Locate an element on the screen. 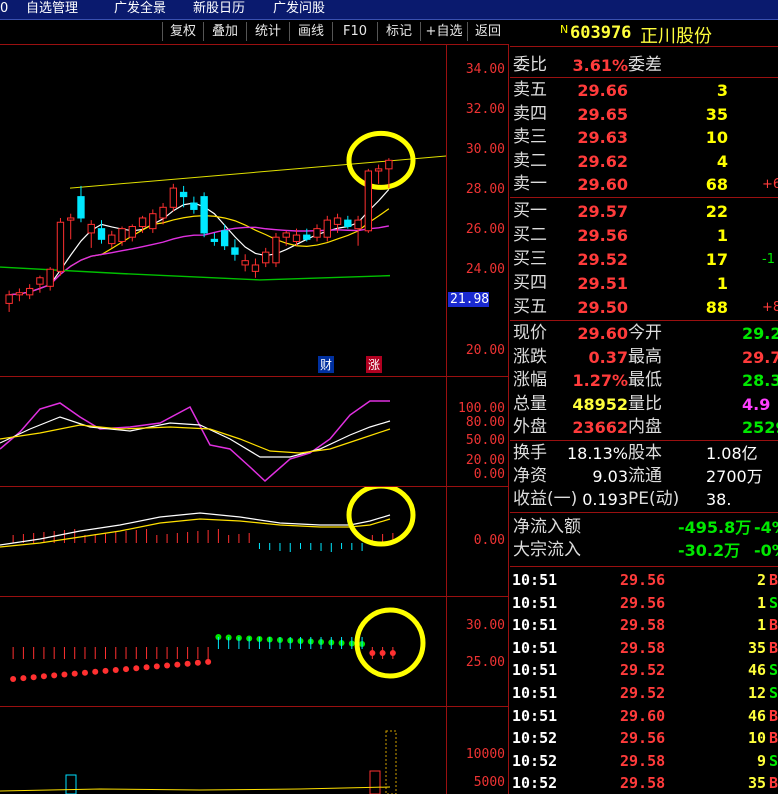  tick-price: 29.52 is located at coordinates (643, 693).